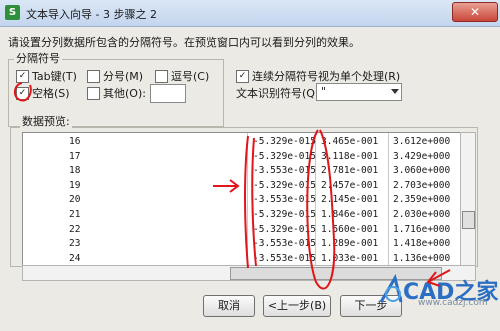  What do you see at coordinates (124, 93) in the screenshot?
I see `other-checkbox-label: 其他(O):` at bounding box center [124, 93].